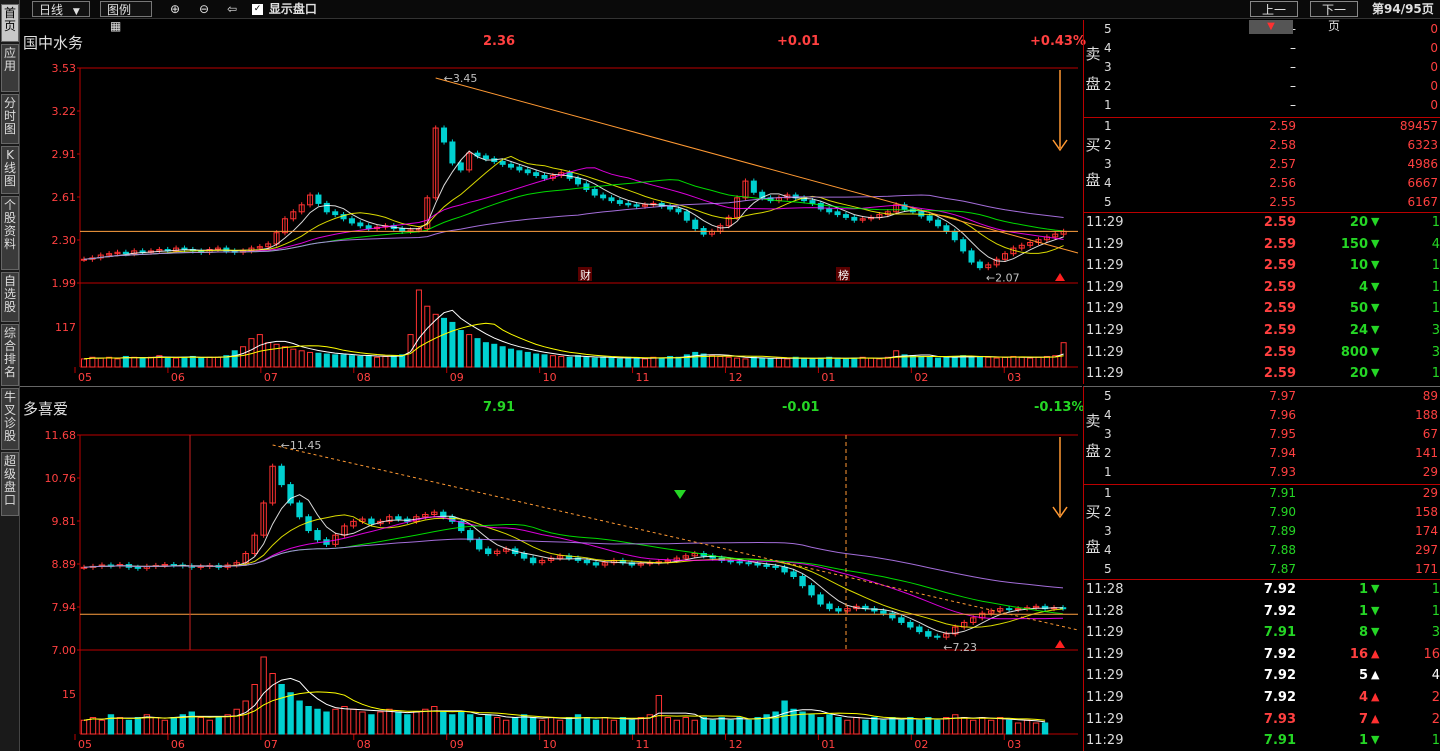  Describe the element at coordinates (1060, 644) in the screenshot. I see `red-up-arrow-icon` at that location.